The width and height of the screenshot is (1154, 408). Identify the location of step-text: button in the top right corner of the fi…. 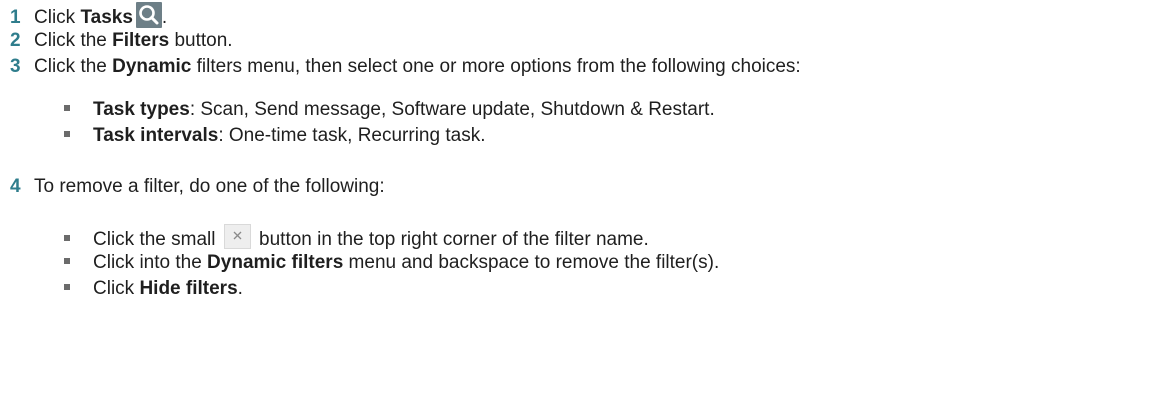
(451, 239).